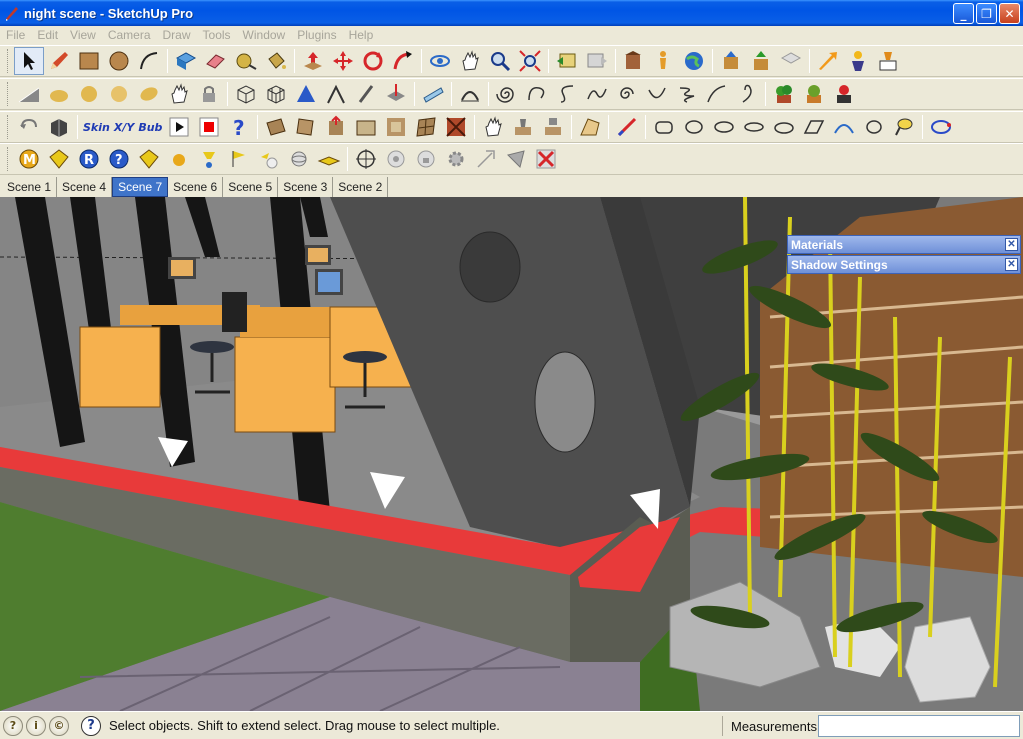 The width and height of the screenshot is (1023, 739). I want to click on plugin-figure-button, so click(858, 61).